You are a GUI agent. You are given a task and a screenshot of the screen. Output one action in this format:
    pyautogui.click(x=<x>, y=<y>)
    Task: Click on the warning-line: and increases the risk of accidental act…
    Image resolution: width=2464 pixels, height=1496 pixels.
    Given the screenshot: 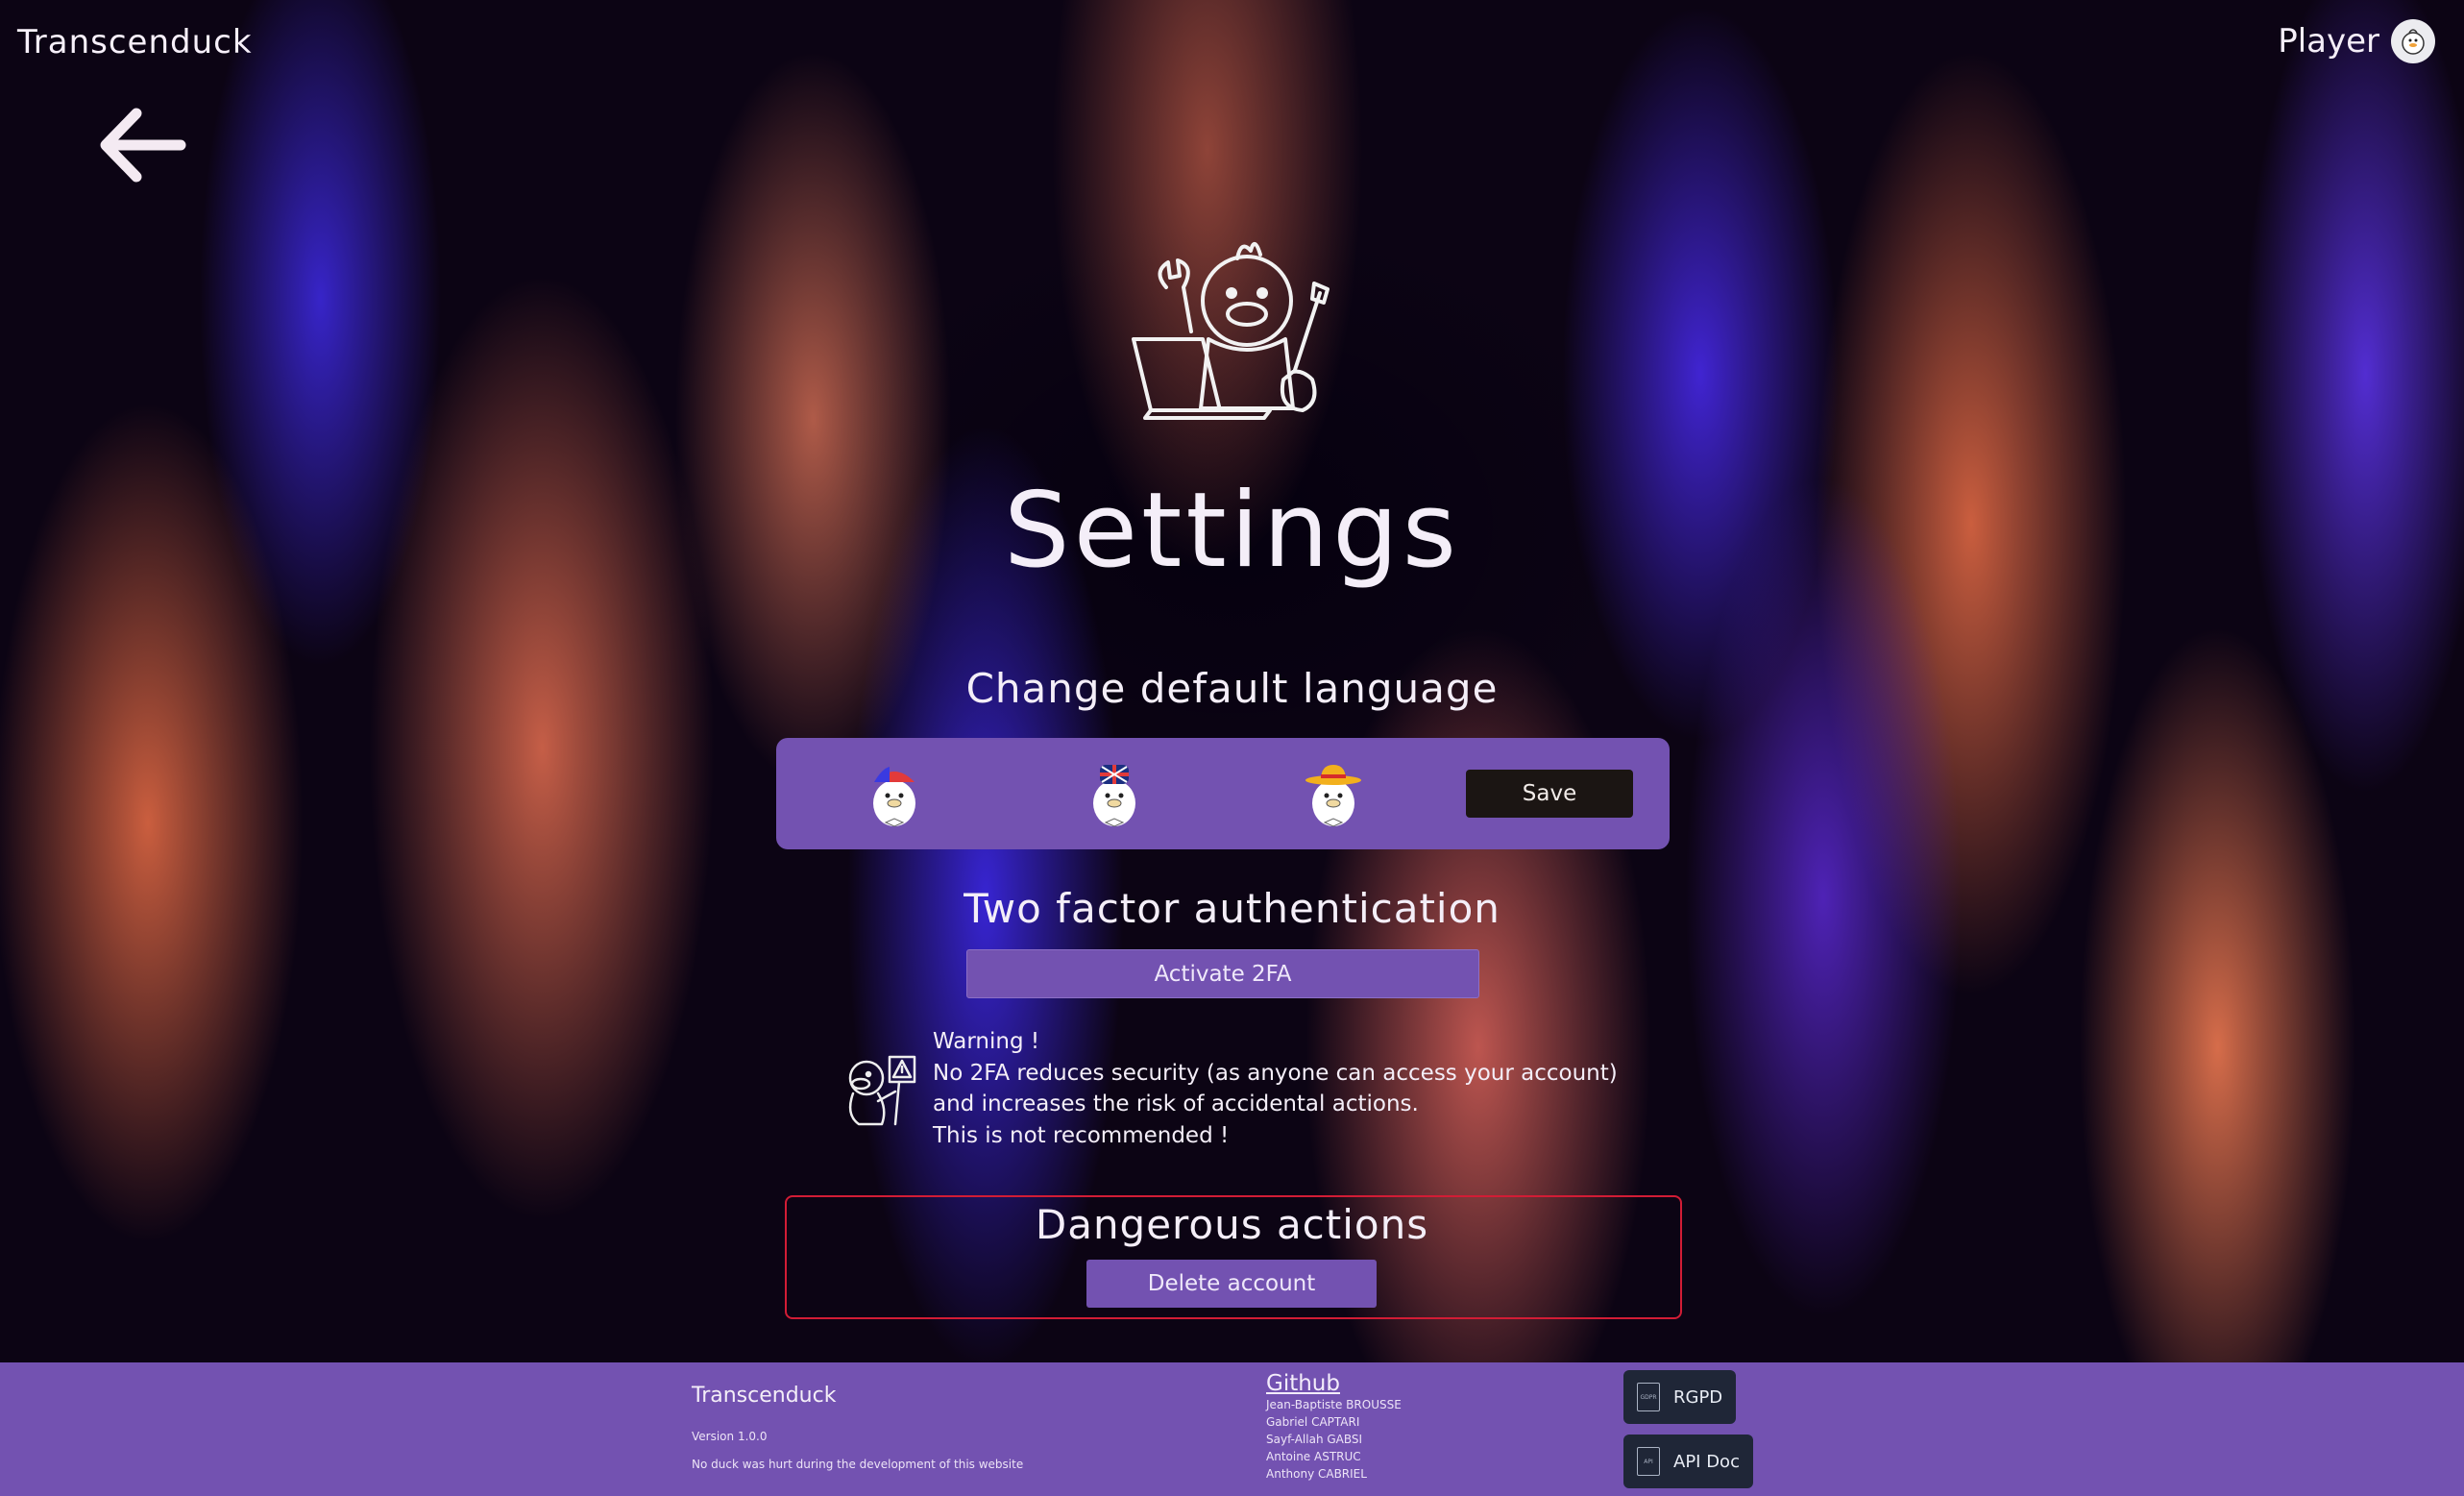 What is the action you would take?
    pyautogui.click(x=1176, y=1103)
    